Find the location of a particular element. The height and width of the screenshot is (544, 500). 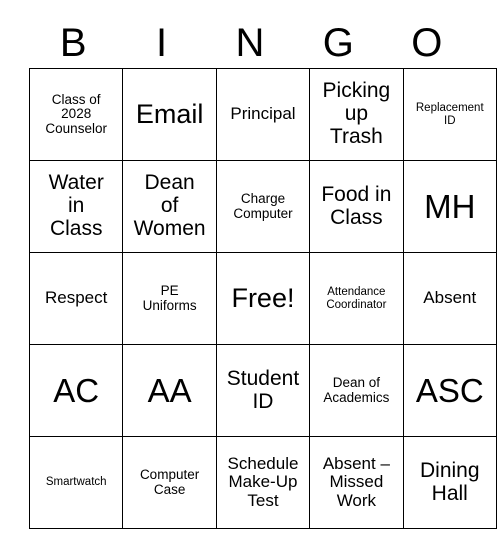

bingo-cell-label: Class of 2028 Counselor is located at coordinates (76, 113).